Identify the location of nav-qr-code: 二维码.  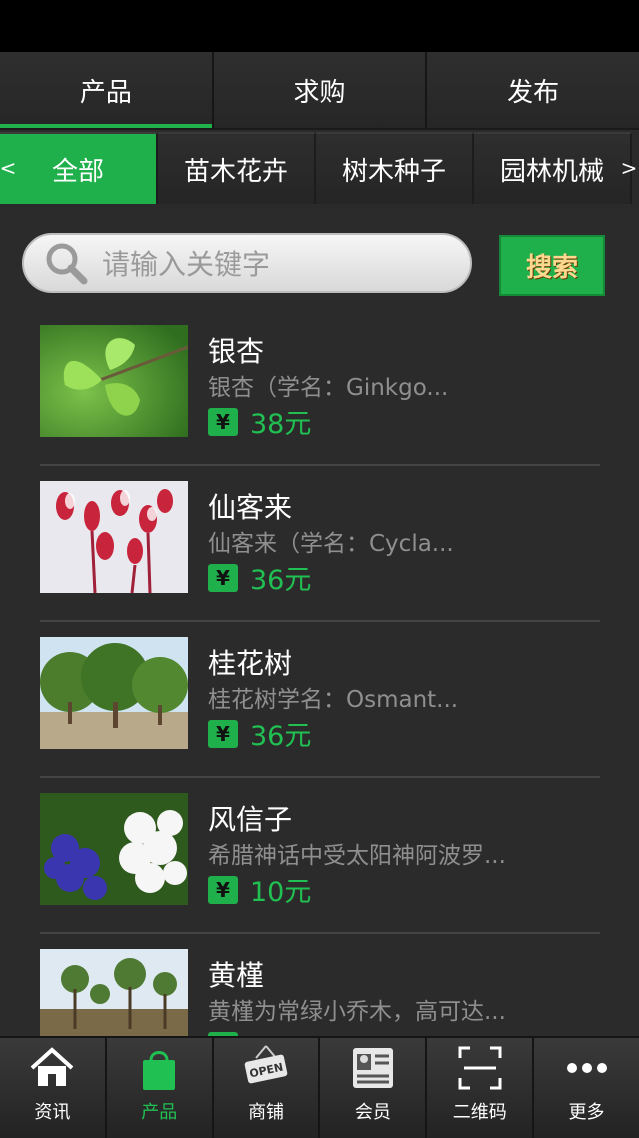
(481, 1088).